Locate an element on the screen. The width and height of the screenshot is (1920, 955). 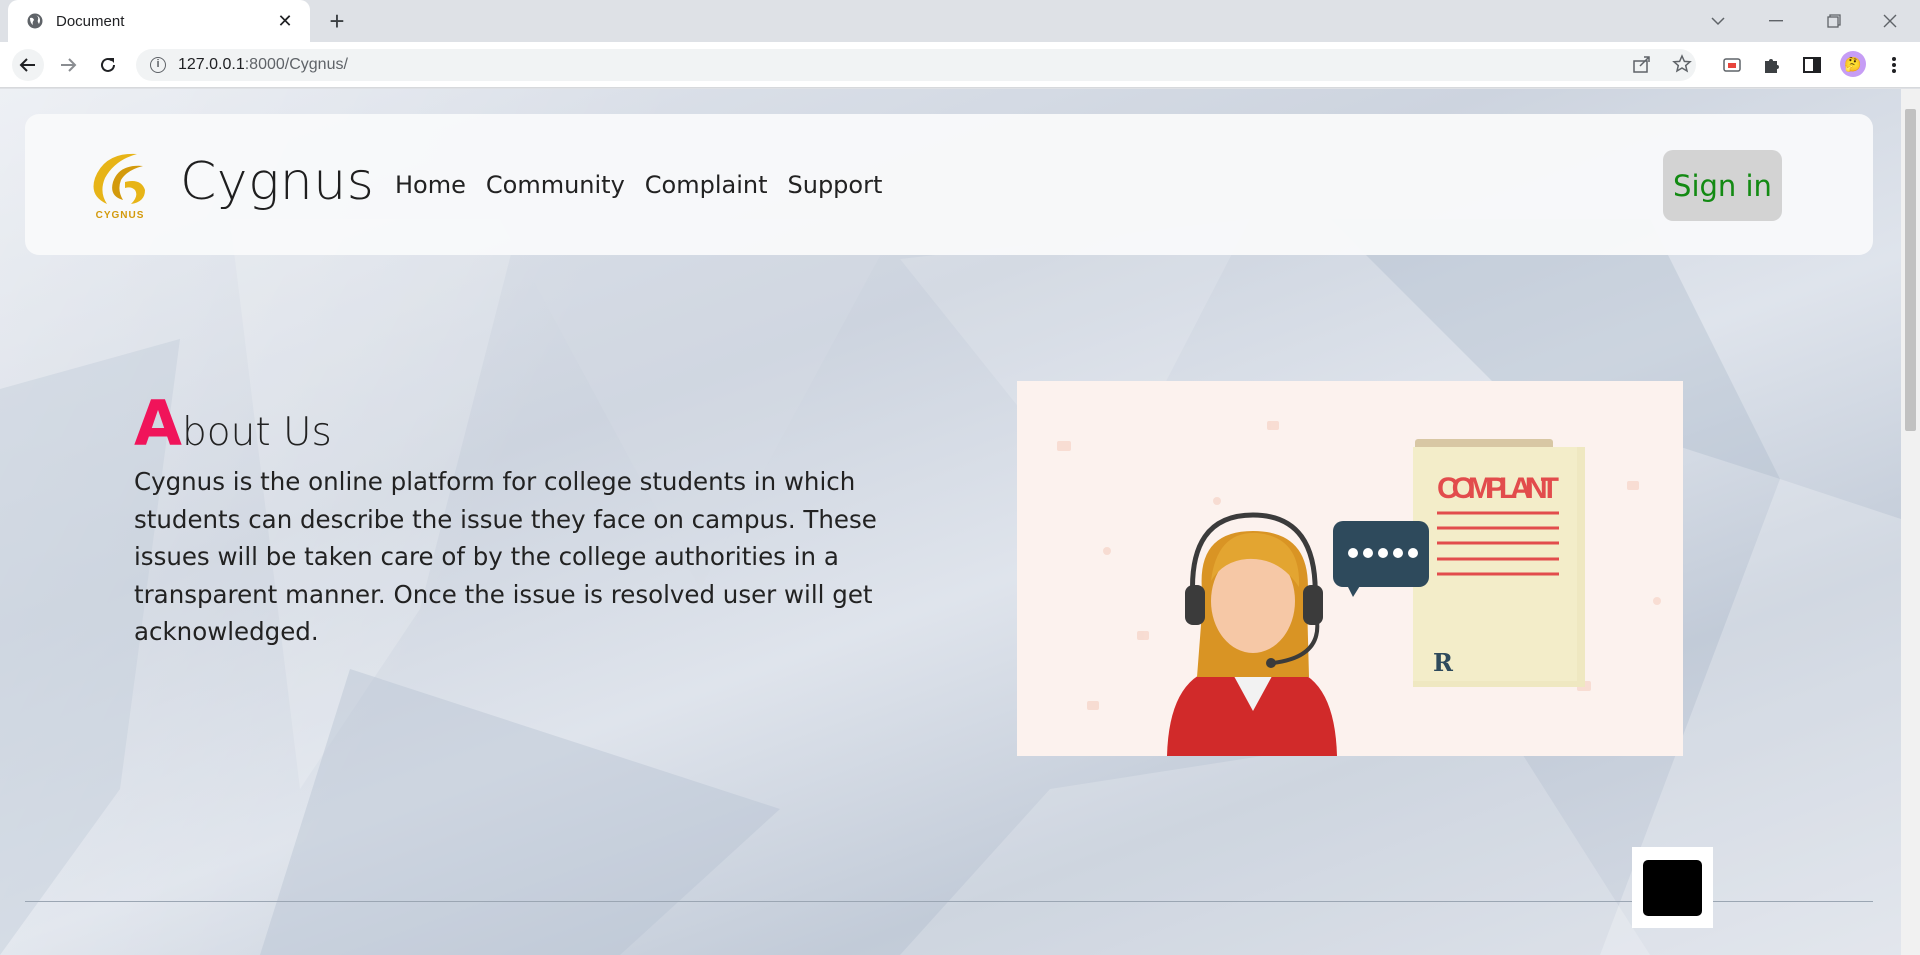
browser-tab: Document ✕ is located at coordinates (159, 21).